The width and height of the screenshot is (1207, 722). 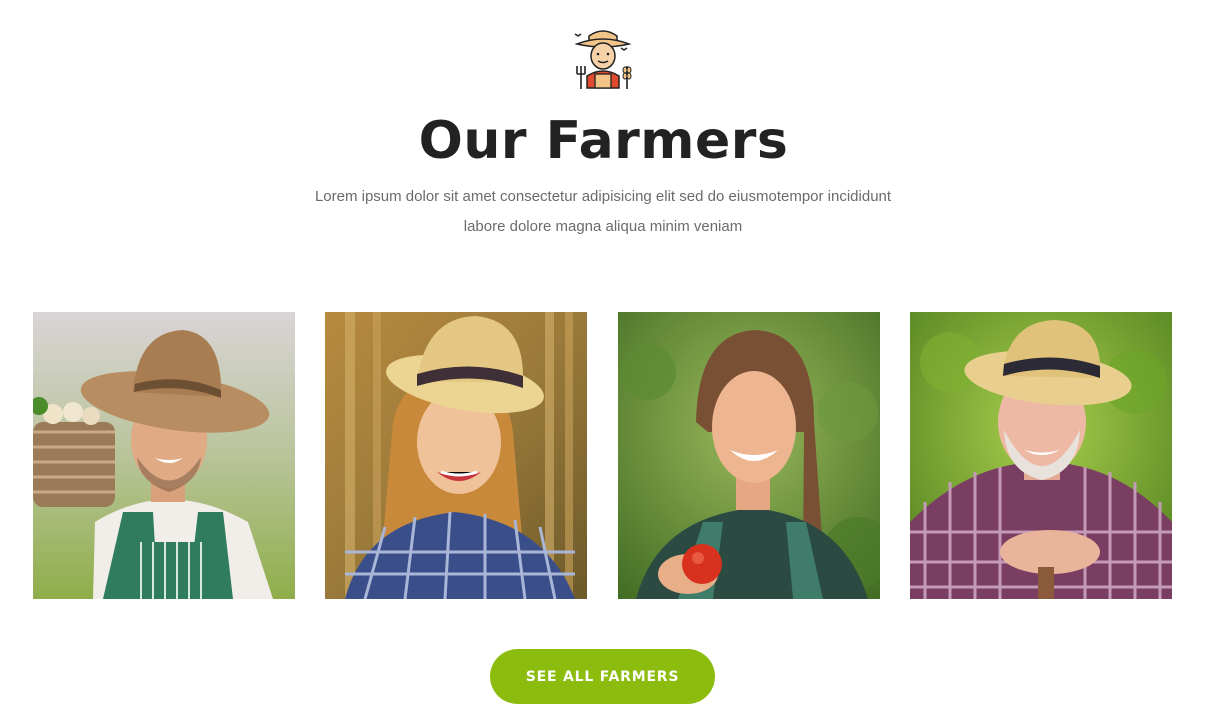 I want to click on section-title: Our Farmers, so click(x=603, y=141).